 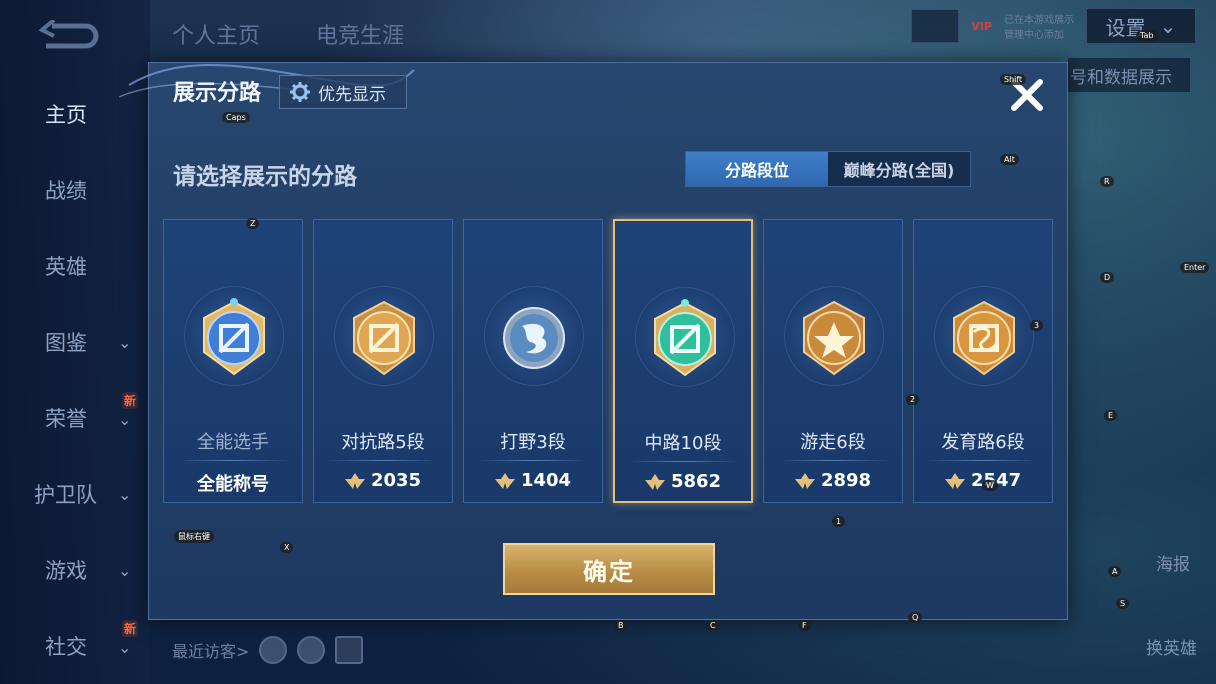 I want to click on key-hint: 2, so click(x=913, y=399).